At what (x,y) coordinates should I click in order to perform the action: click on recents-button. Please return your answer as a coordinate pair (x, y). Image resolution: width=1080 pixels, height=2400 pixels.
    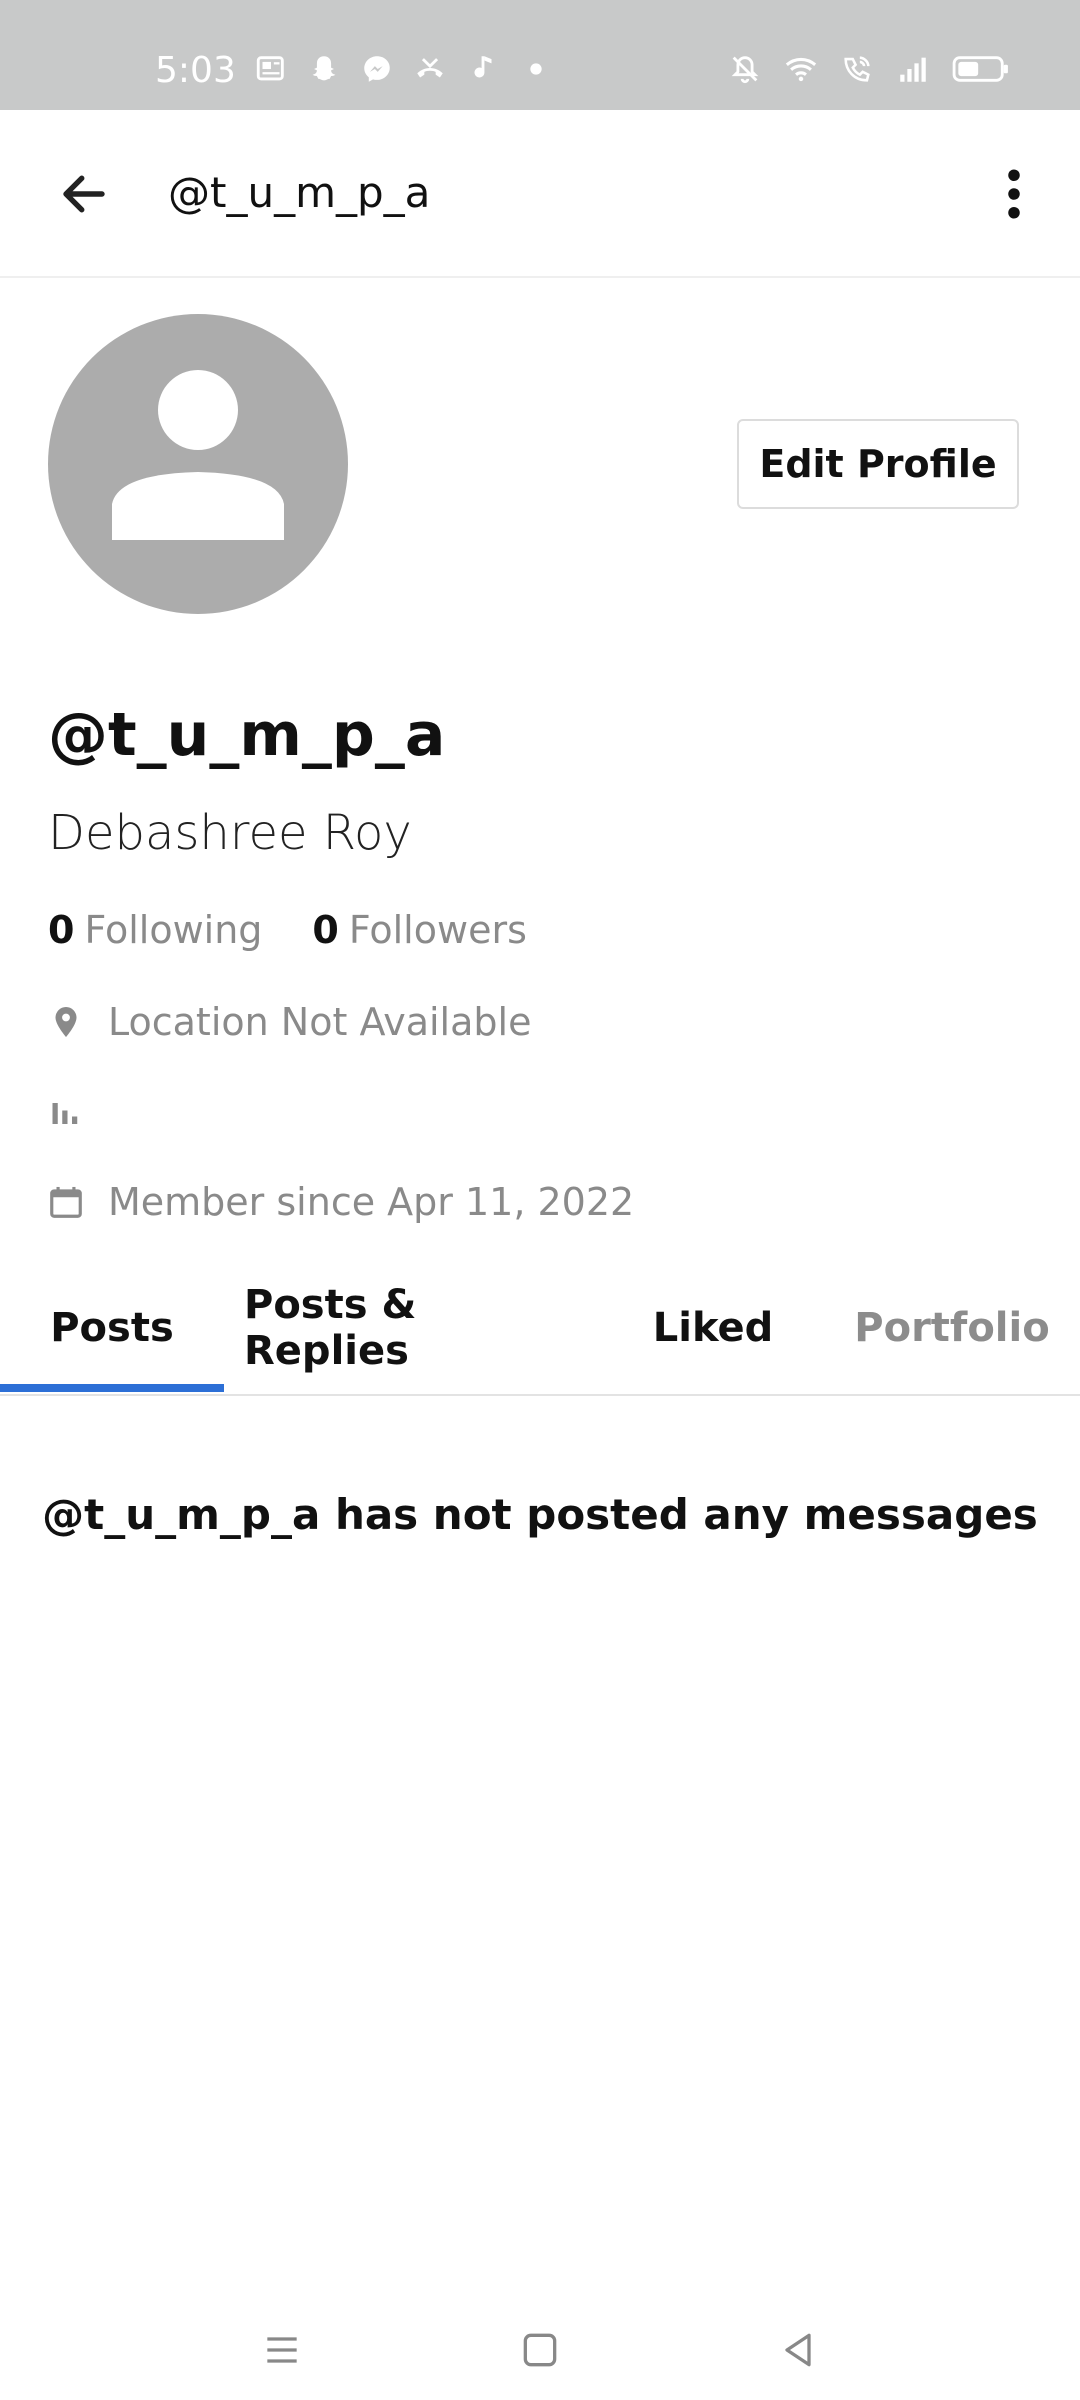
    Looking at the image, I should click on (282, 2350).